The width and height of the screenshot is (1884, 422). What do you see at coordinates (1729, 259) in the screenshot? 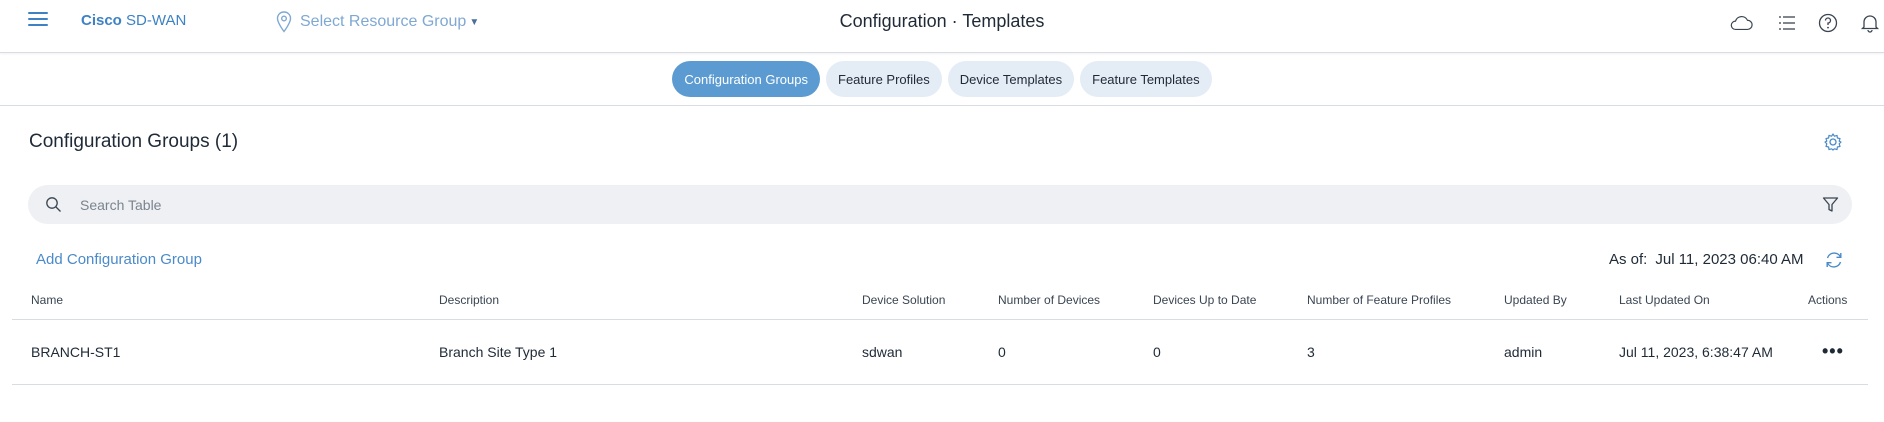
I see `as-of-value: Jul 11, 2023 06:40 AM` at bounding box center [1729, 259].